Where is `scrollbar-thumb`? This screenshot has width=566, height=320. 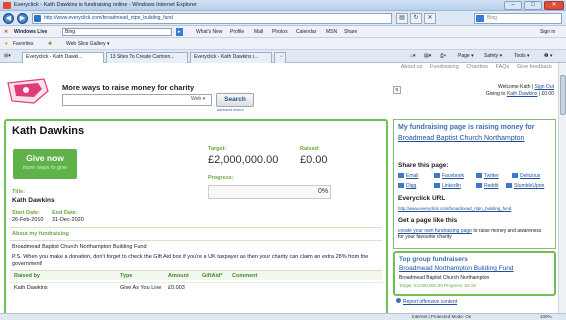
scrollbar-thumb is located at coordinates (563, 95).